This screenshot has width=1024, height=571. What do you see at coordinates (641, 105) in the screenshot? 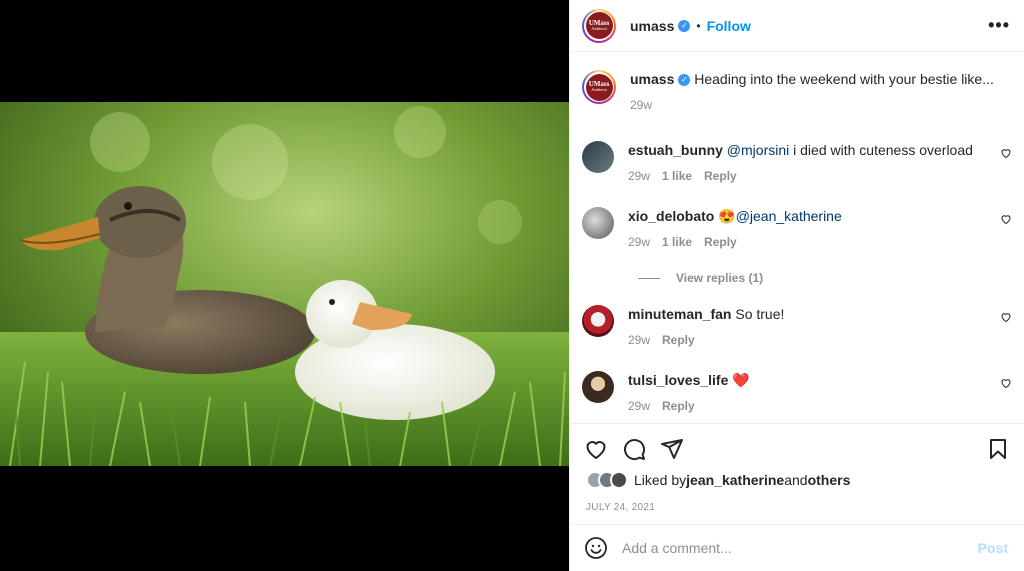
I see `caption-age: 29w` at bounding box center [641, 105].